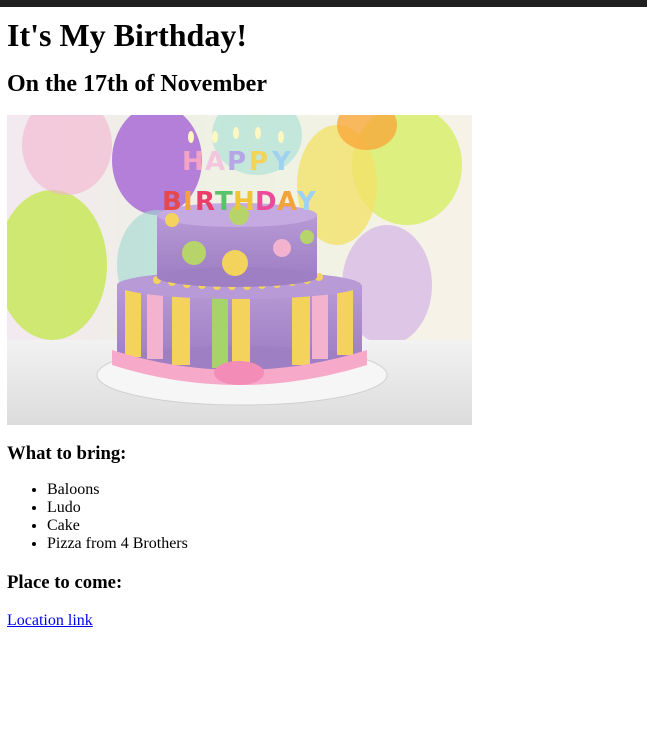  Describe the element at coordinates (137, 84) in the screenshot. I see `page-subtitle: On the 17th of November` at that location.